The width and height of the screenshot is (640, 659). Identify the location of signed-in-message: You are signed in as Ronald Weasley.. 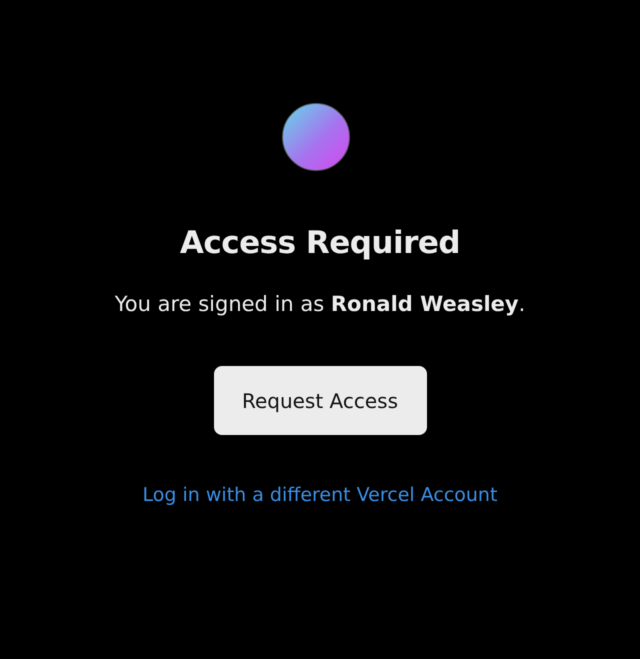
(320, 304).